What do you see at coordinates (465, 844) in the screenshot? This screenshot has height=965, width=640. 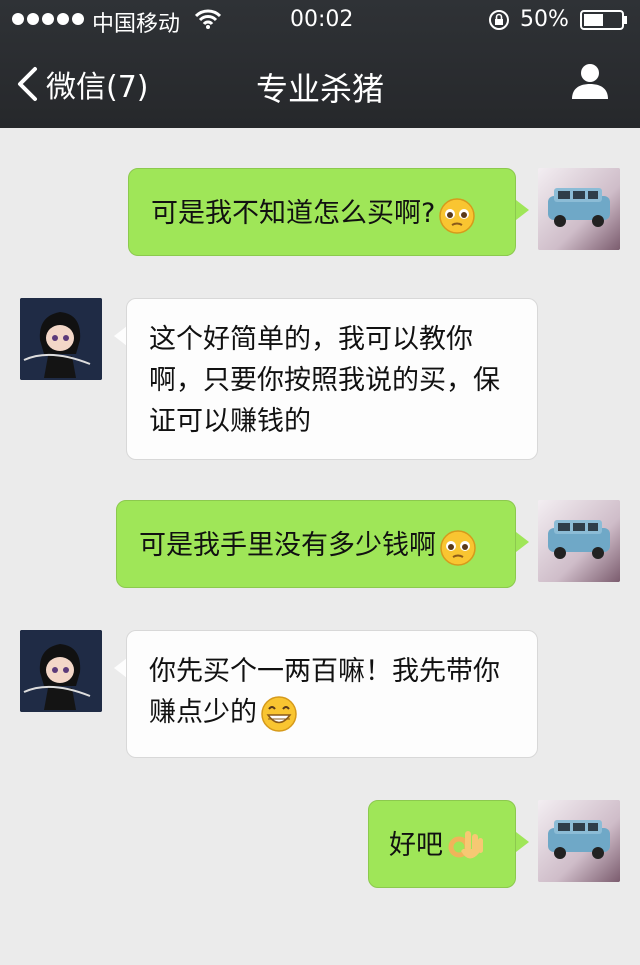 I see `ok-hand-emoji-icon` at bounding box center [465, 844].